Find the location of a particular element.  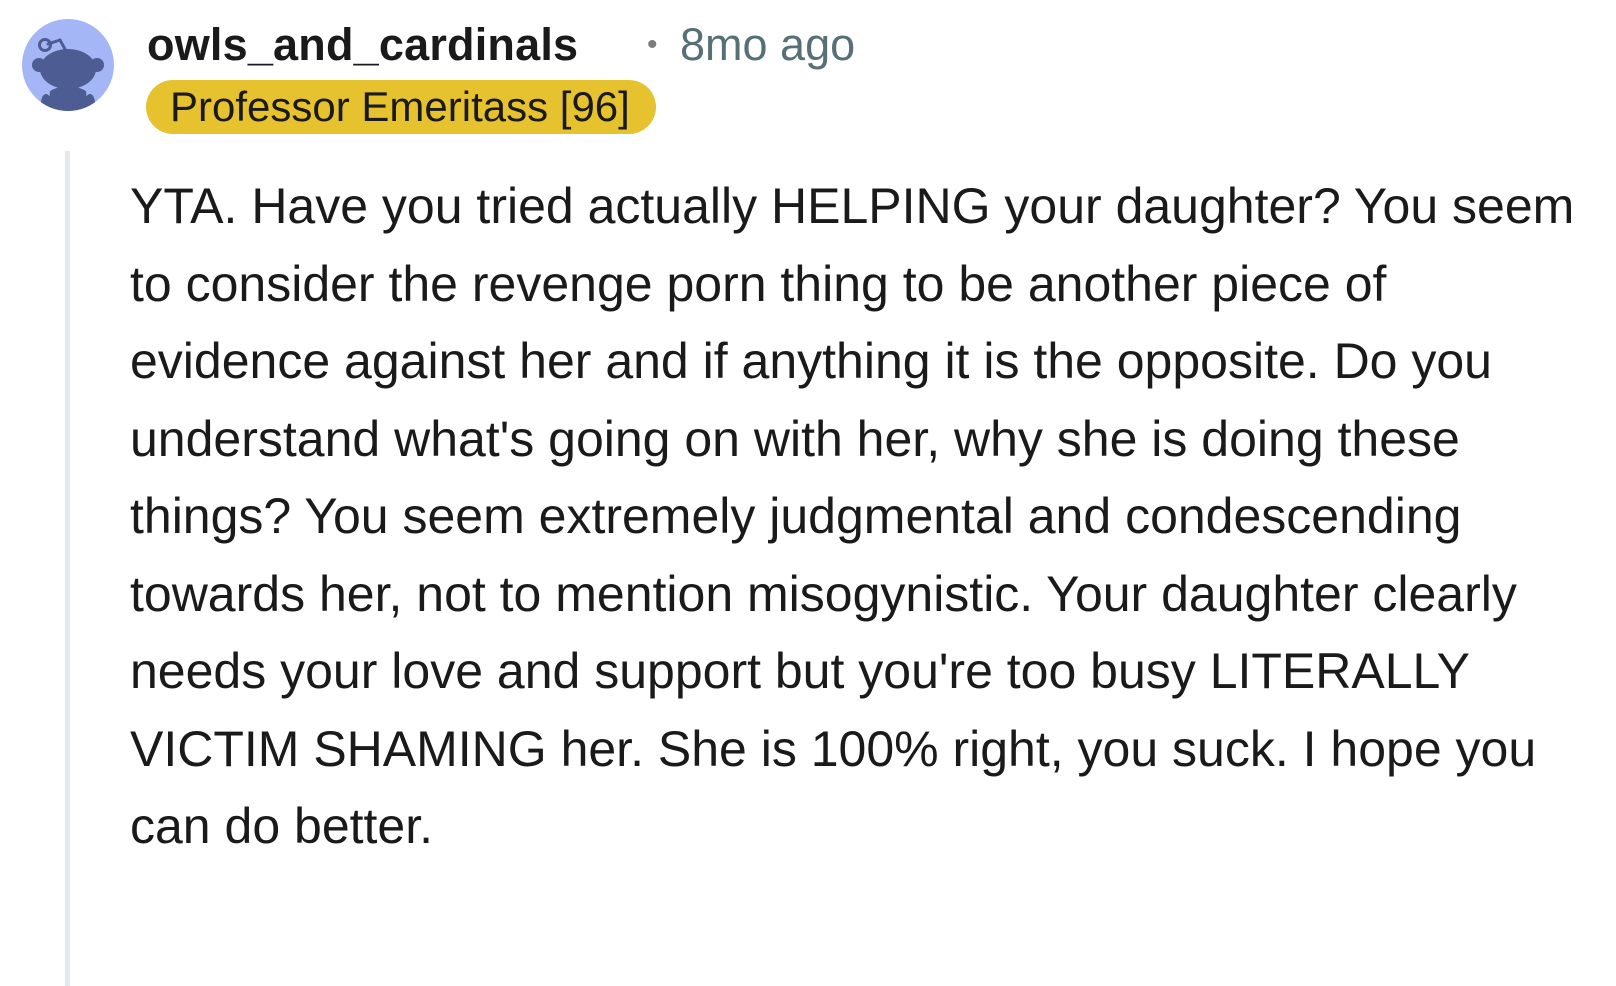

thread-collapse-line is located at coordinates (67, 568).